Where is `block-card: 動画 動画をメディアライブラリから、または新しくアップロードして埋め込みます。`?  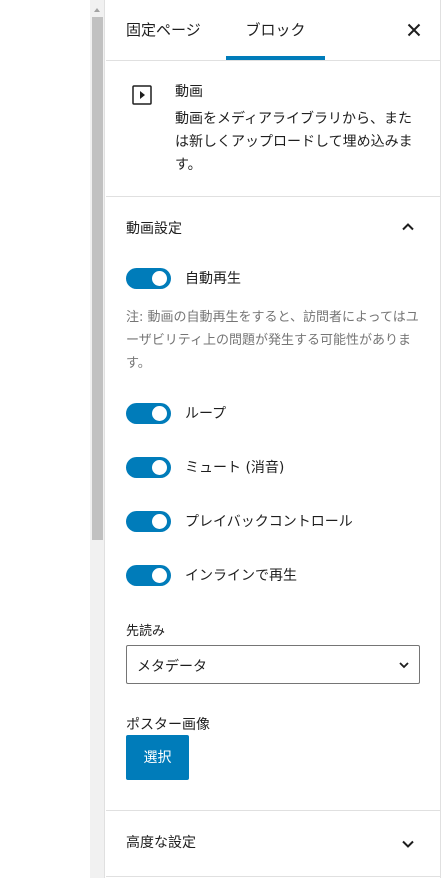
block-card: 動画 動画をメディアライブラリから、または新しくアップロードして埋め込みます。 is located at coordinates (273, 129).